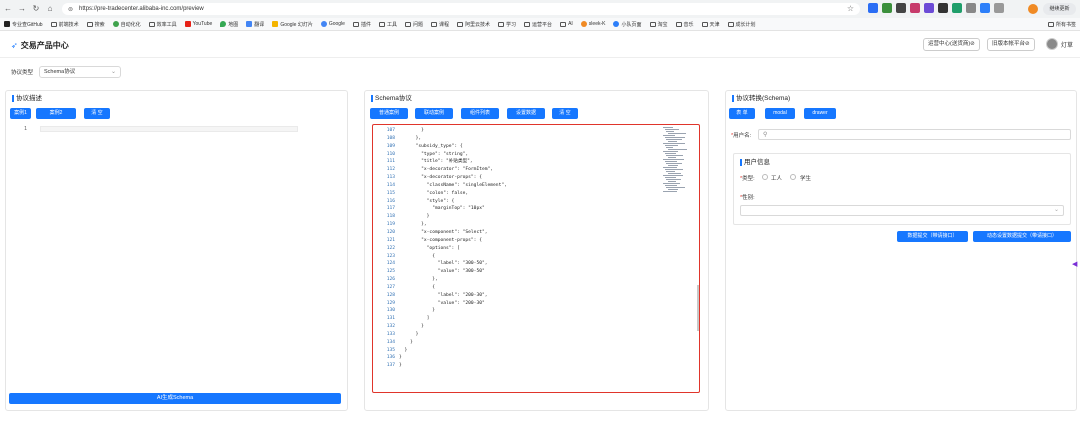 The width and height of the screenshot is (1080, 441). I want to click on line-number: 134, so click(390, 342).